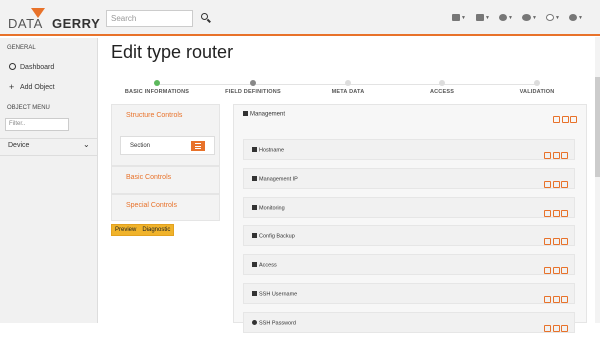 The width and height of the screenshot is (600, 337). I want to click on tab-diagnostic: Diagnostic, so click(156, 230).